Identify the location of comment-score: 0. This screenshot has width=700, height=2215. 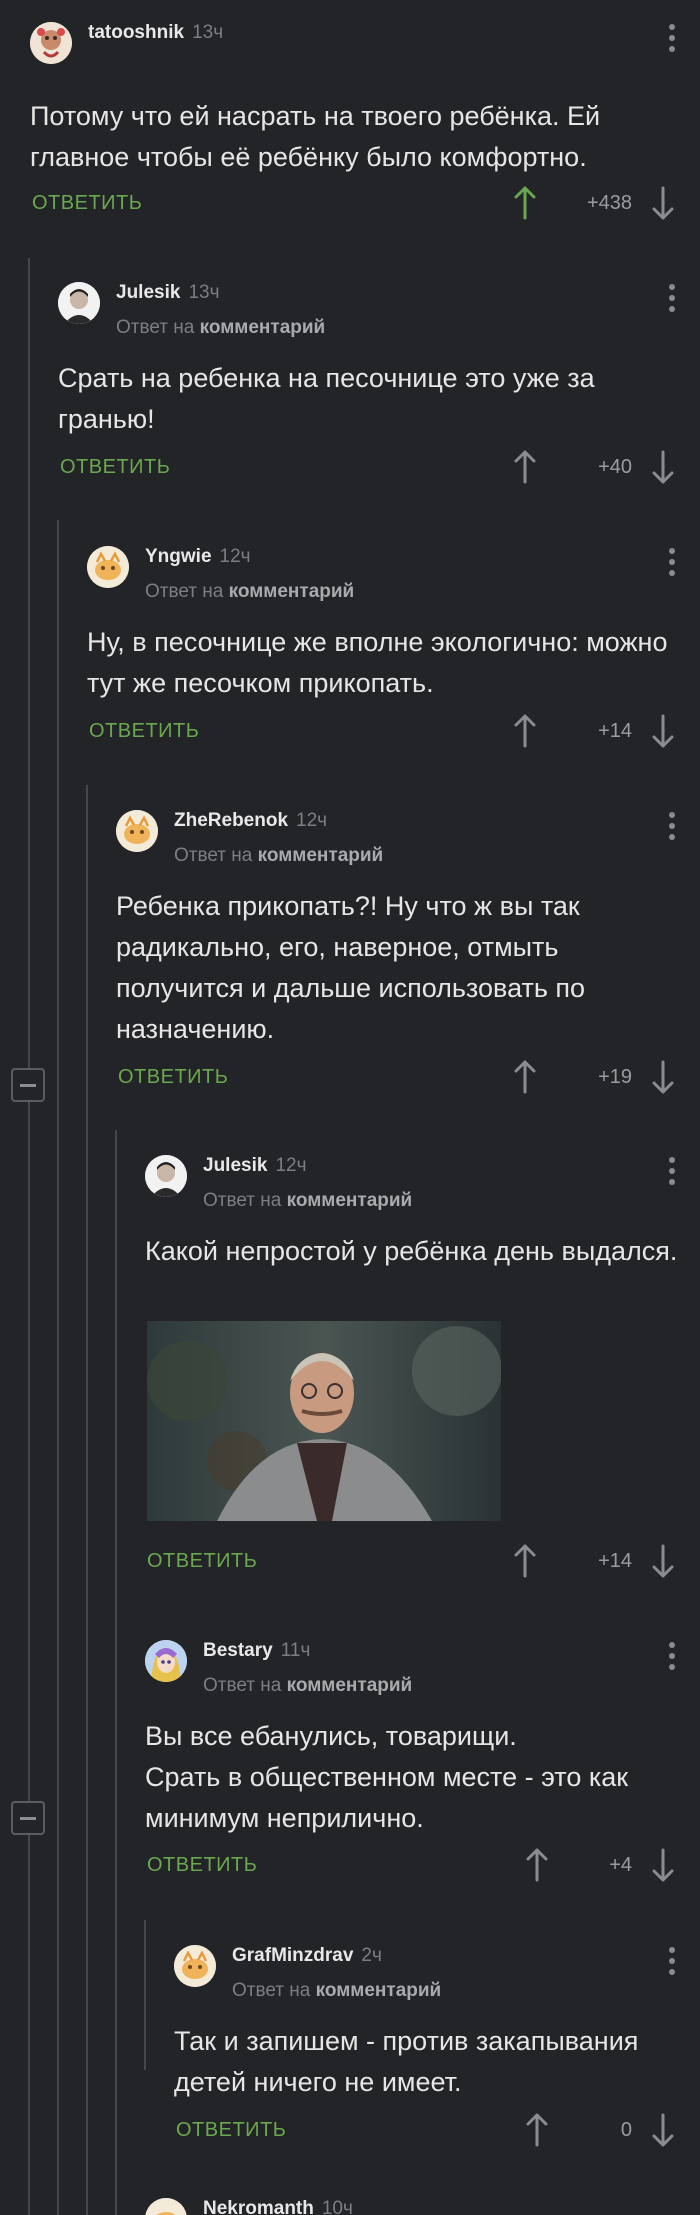
(626, 2130).